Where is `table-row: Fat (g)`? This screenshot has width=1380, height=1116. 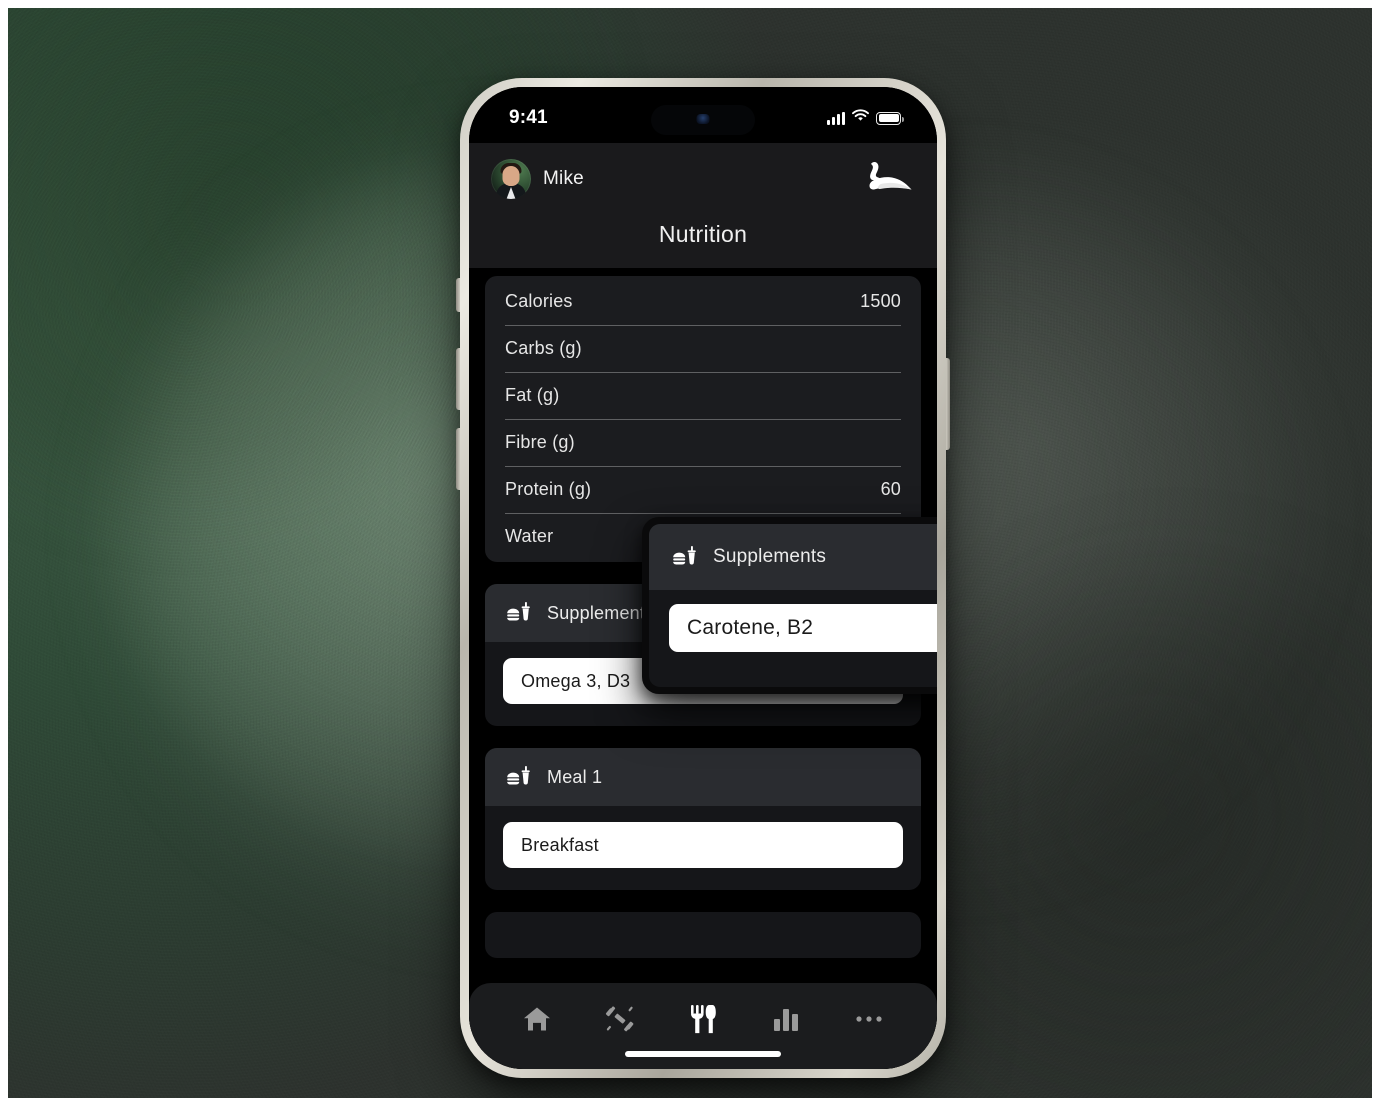 table-row: Fat (g) is located at coordinates (703, 395).